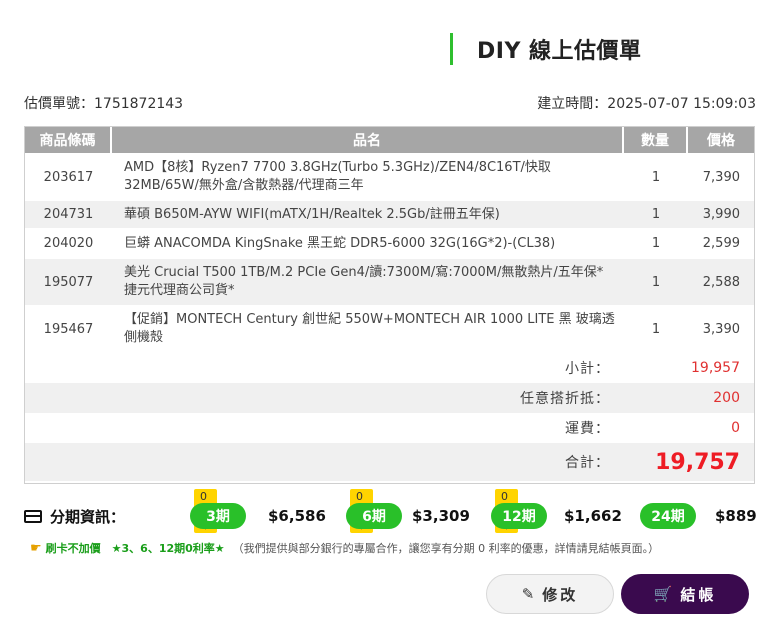 The image size is (780, 638). I want to click on checkout-button-label: 結帳, so click(698, 594).